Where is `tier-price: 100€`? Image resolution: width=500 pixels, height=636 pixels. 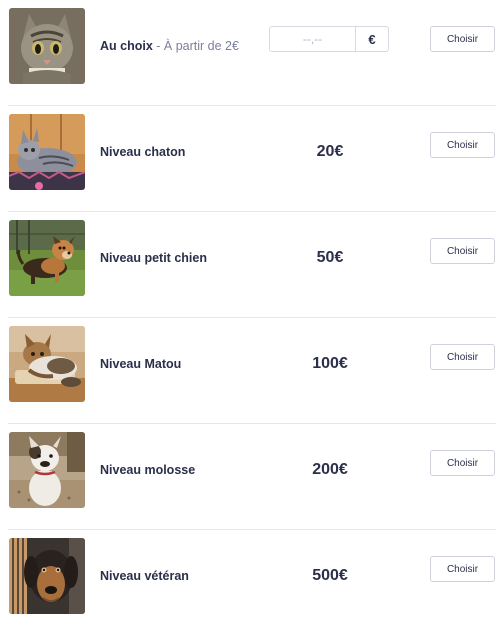 tier-price: 100€ is located at coordinates (330, 363).